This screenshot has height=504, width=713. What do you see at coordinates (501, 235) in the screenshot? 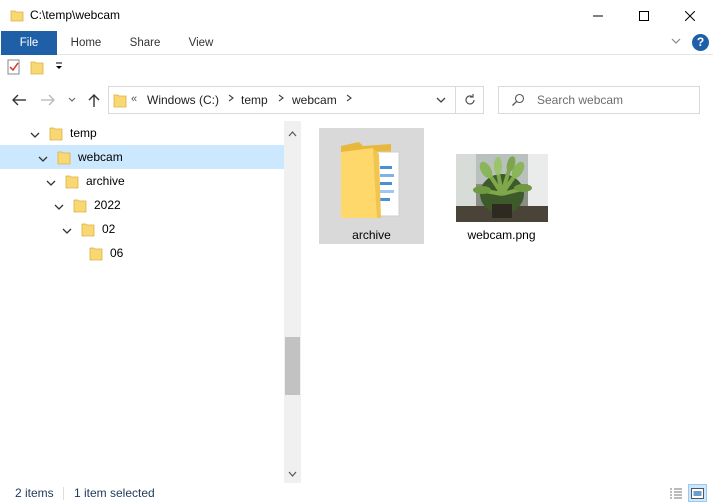
I see `file-name: webcam.png` at bounding box center [501, 235].